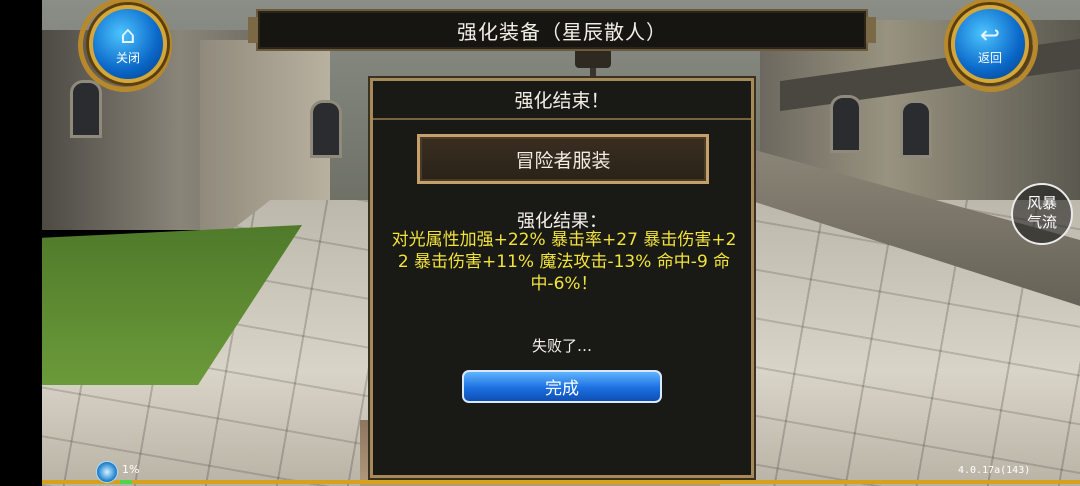 The width and height of the screenshot is (1080, 486). Describe the element at coordinates (107, 472) in the screenshot. I see `experience-orb-icon` at that location.